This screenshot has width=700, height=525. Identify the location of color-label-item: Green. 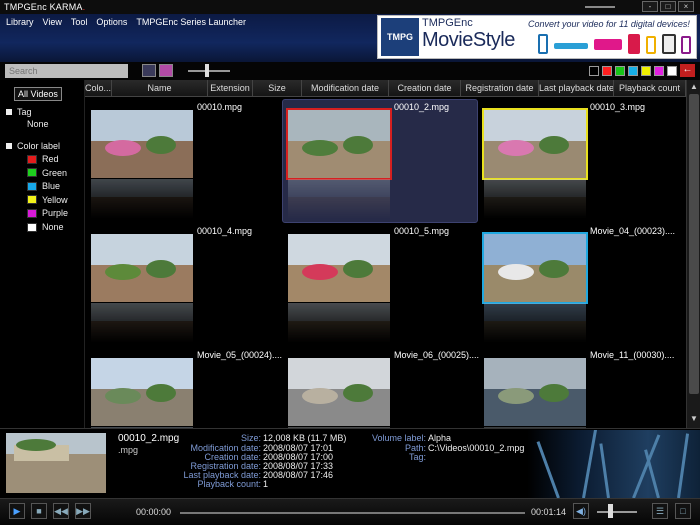
(47, 173).